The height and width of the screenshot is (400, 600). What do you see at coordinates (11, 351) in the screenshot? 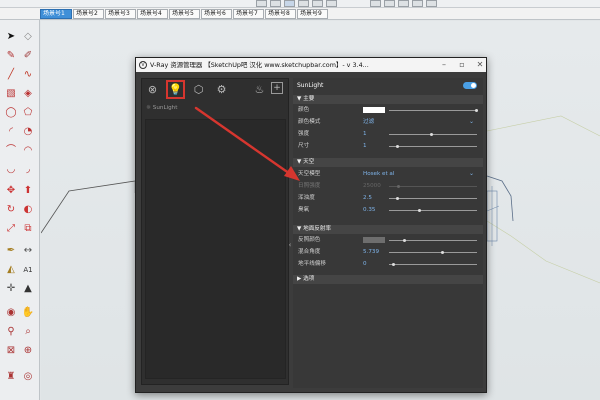
I see `zoom-extents-icon: ⊠` at bounding box center [11, 351].